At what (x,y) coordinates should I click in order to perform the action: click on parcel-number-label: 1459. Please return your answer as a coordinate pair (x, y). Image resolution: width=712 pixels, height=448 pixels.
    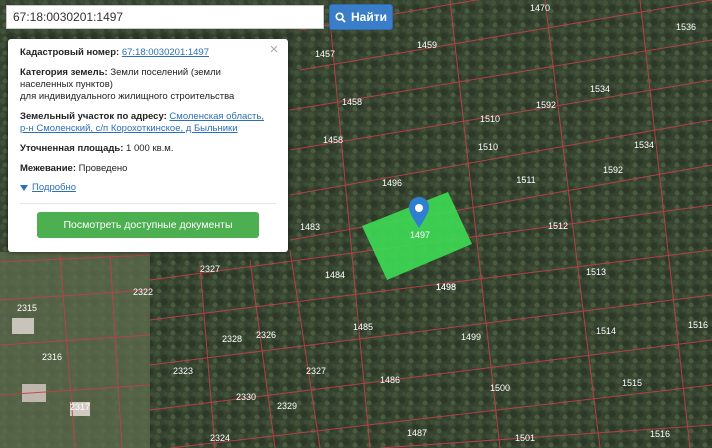
    Looking at the image, I should click on (427, 45).